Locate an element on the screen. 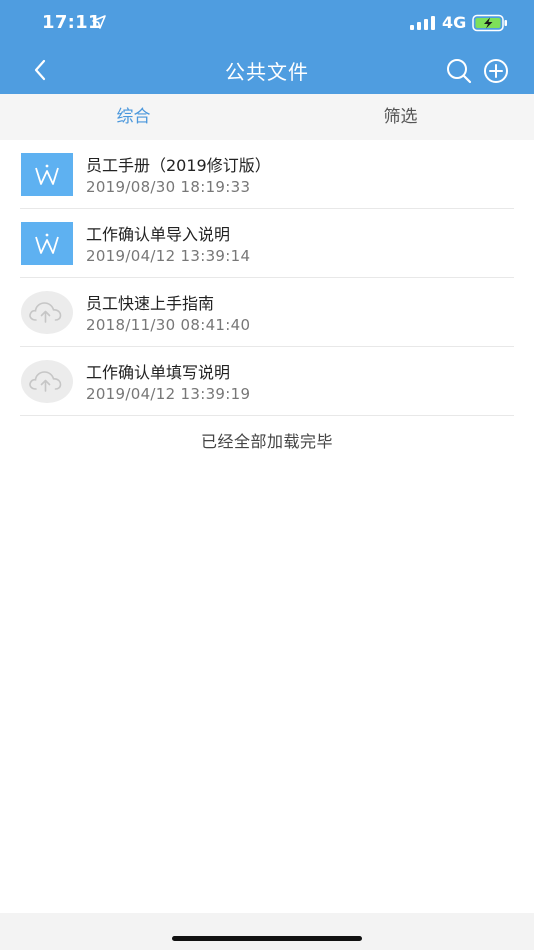 The image size is (534, 950). tab-zonghe: 综合 is located at coordinates (133, 117).